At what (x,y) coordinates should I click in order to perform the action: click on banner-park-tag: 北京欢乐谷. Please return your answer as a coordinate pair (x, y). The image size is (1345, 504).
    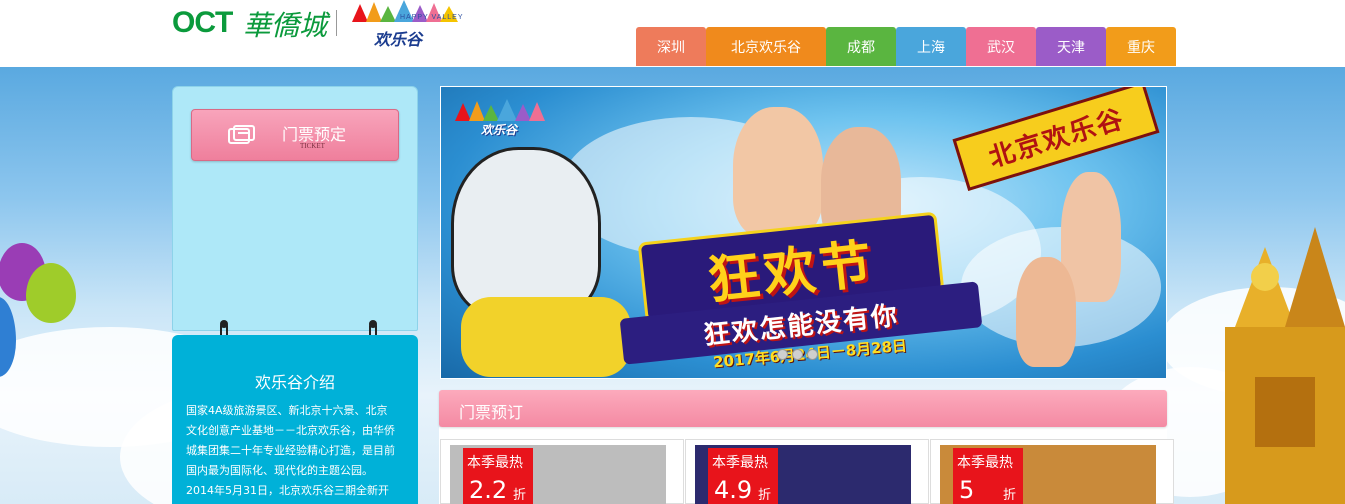
    Looking at the image, I should click on (1056, 139).